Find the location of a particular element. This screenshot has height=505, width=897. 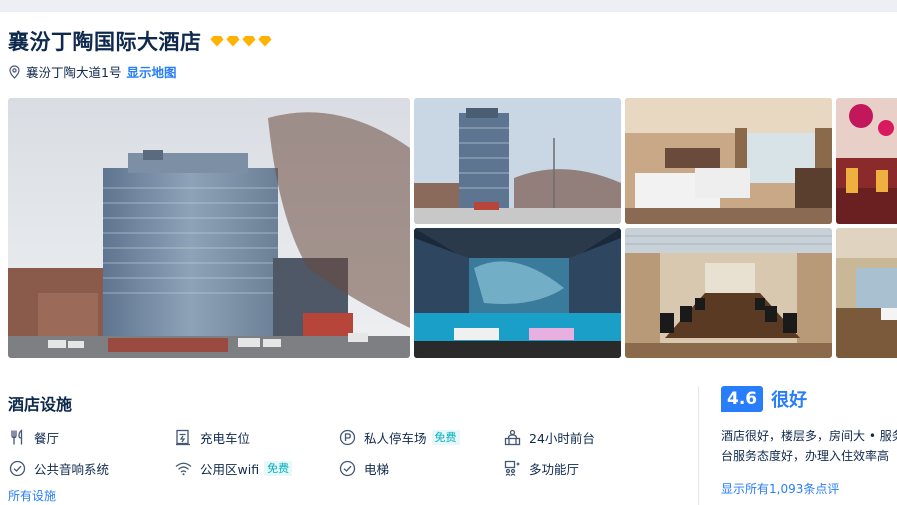

show-map-link: 显示地图 is located at coordinates (151, 71).